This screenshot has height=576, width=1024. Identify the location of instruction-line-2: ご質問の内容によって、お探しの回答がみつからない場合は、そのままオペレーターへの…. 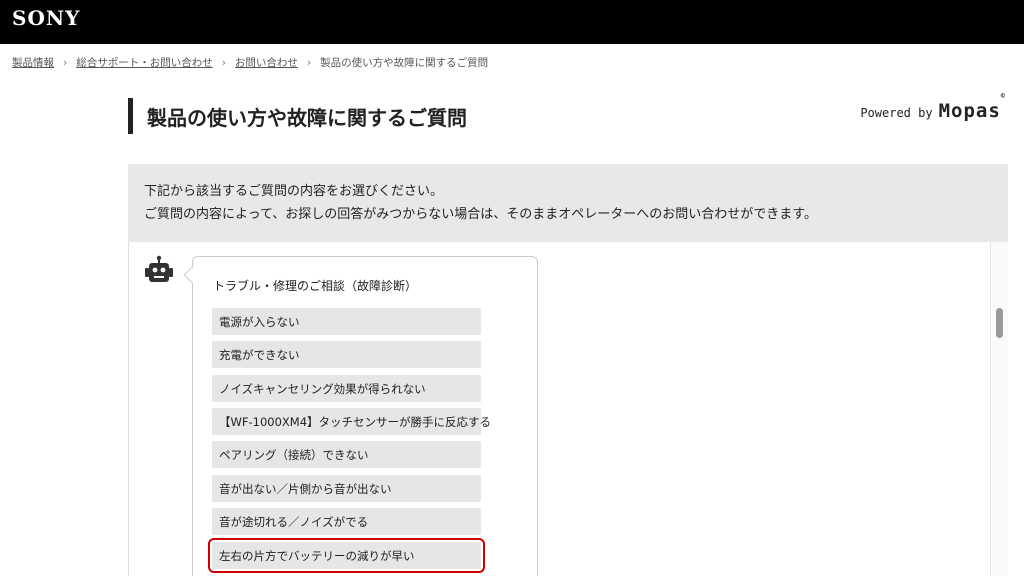
(481, 214).